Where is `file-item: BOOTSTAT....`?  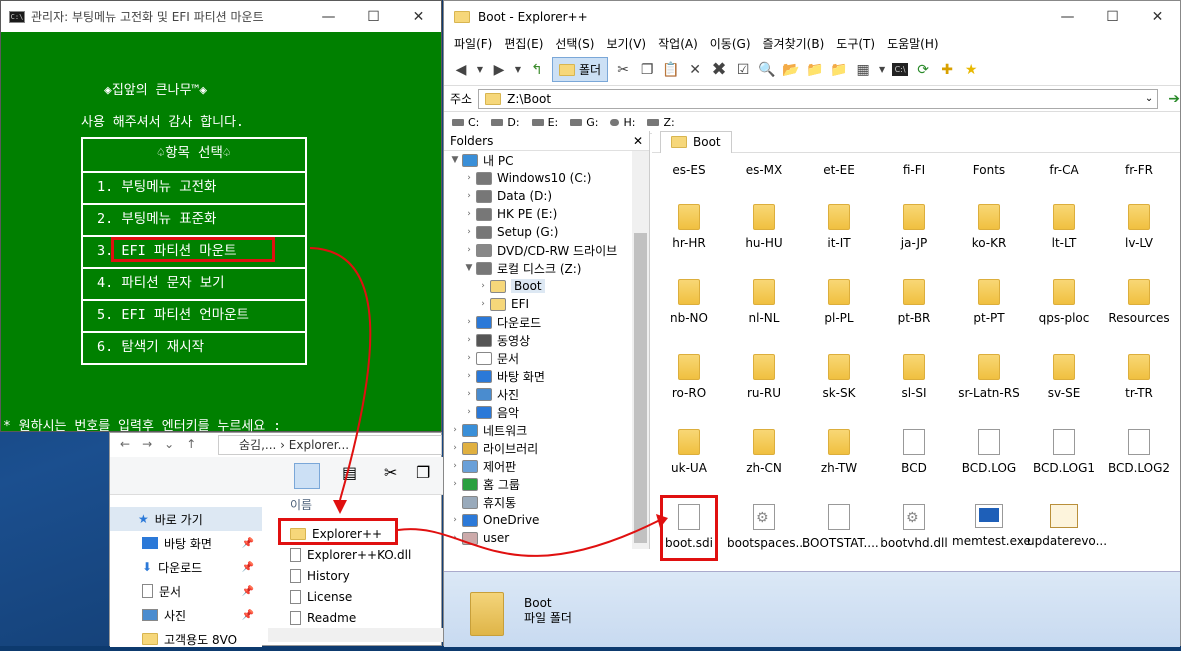
file-item: BOOTSTAT.... is located at coordinates (840, 527).